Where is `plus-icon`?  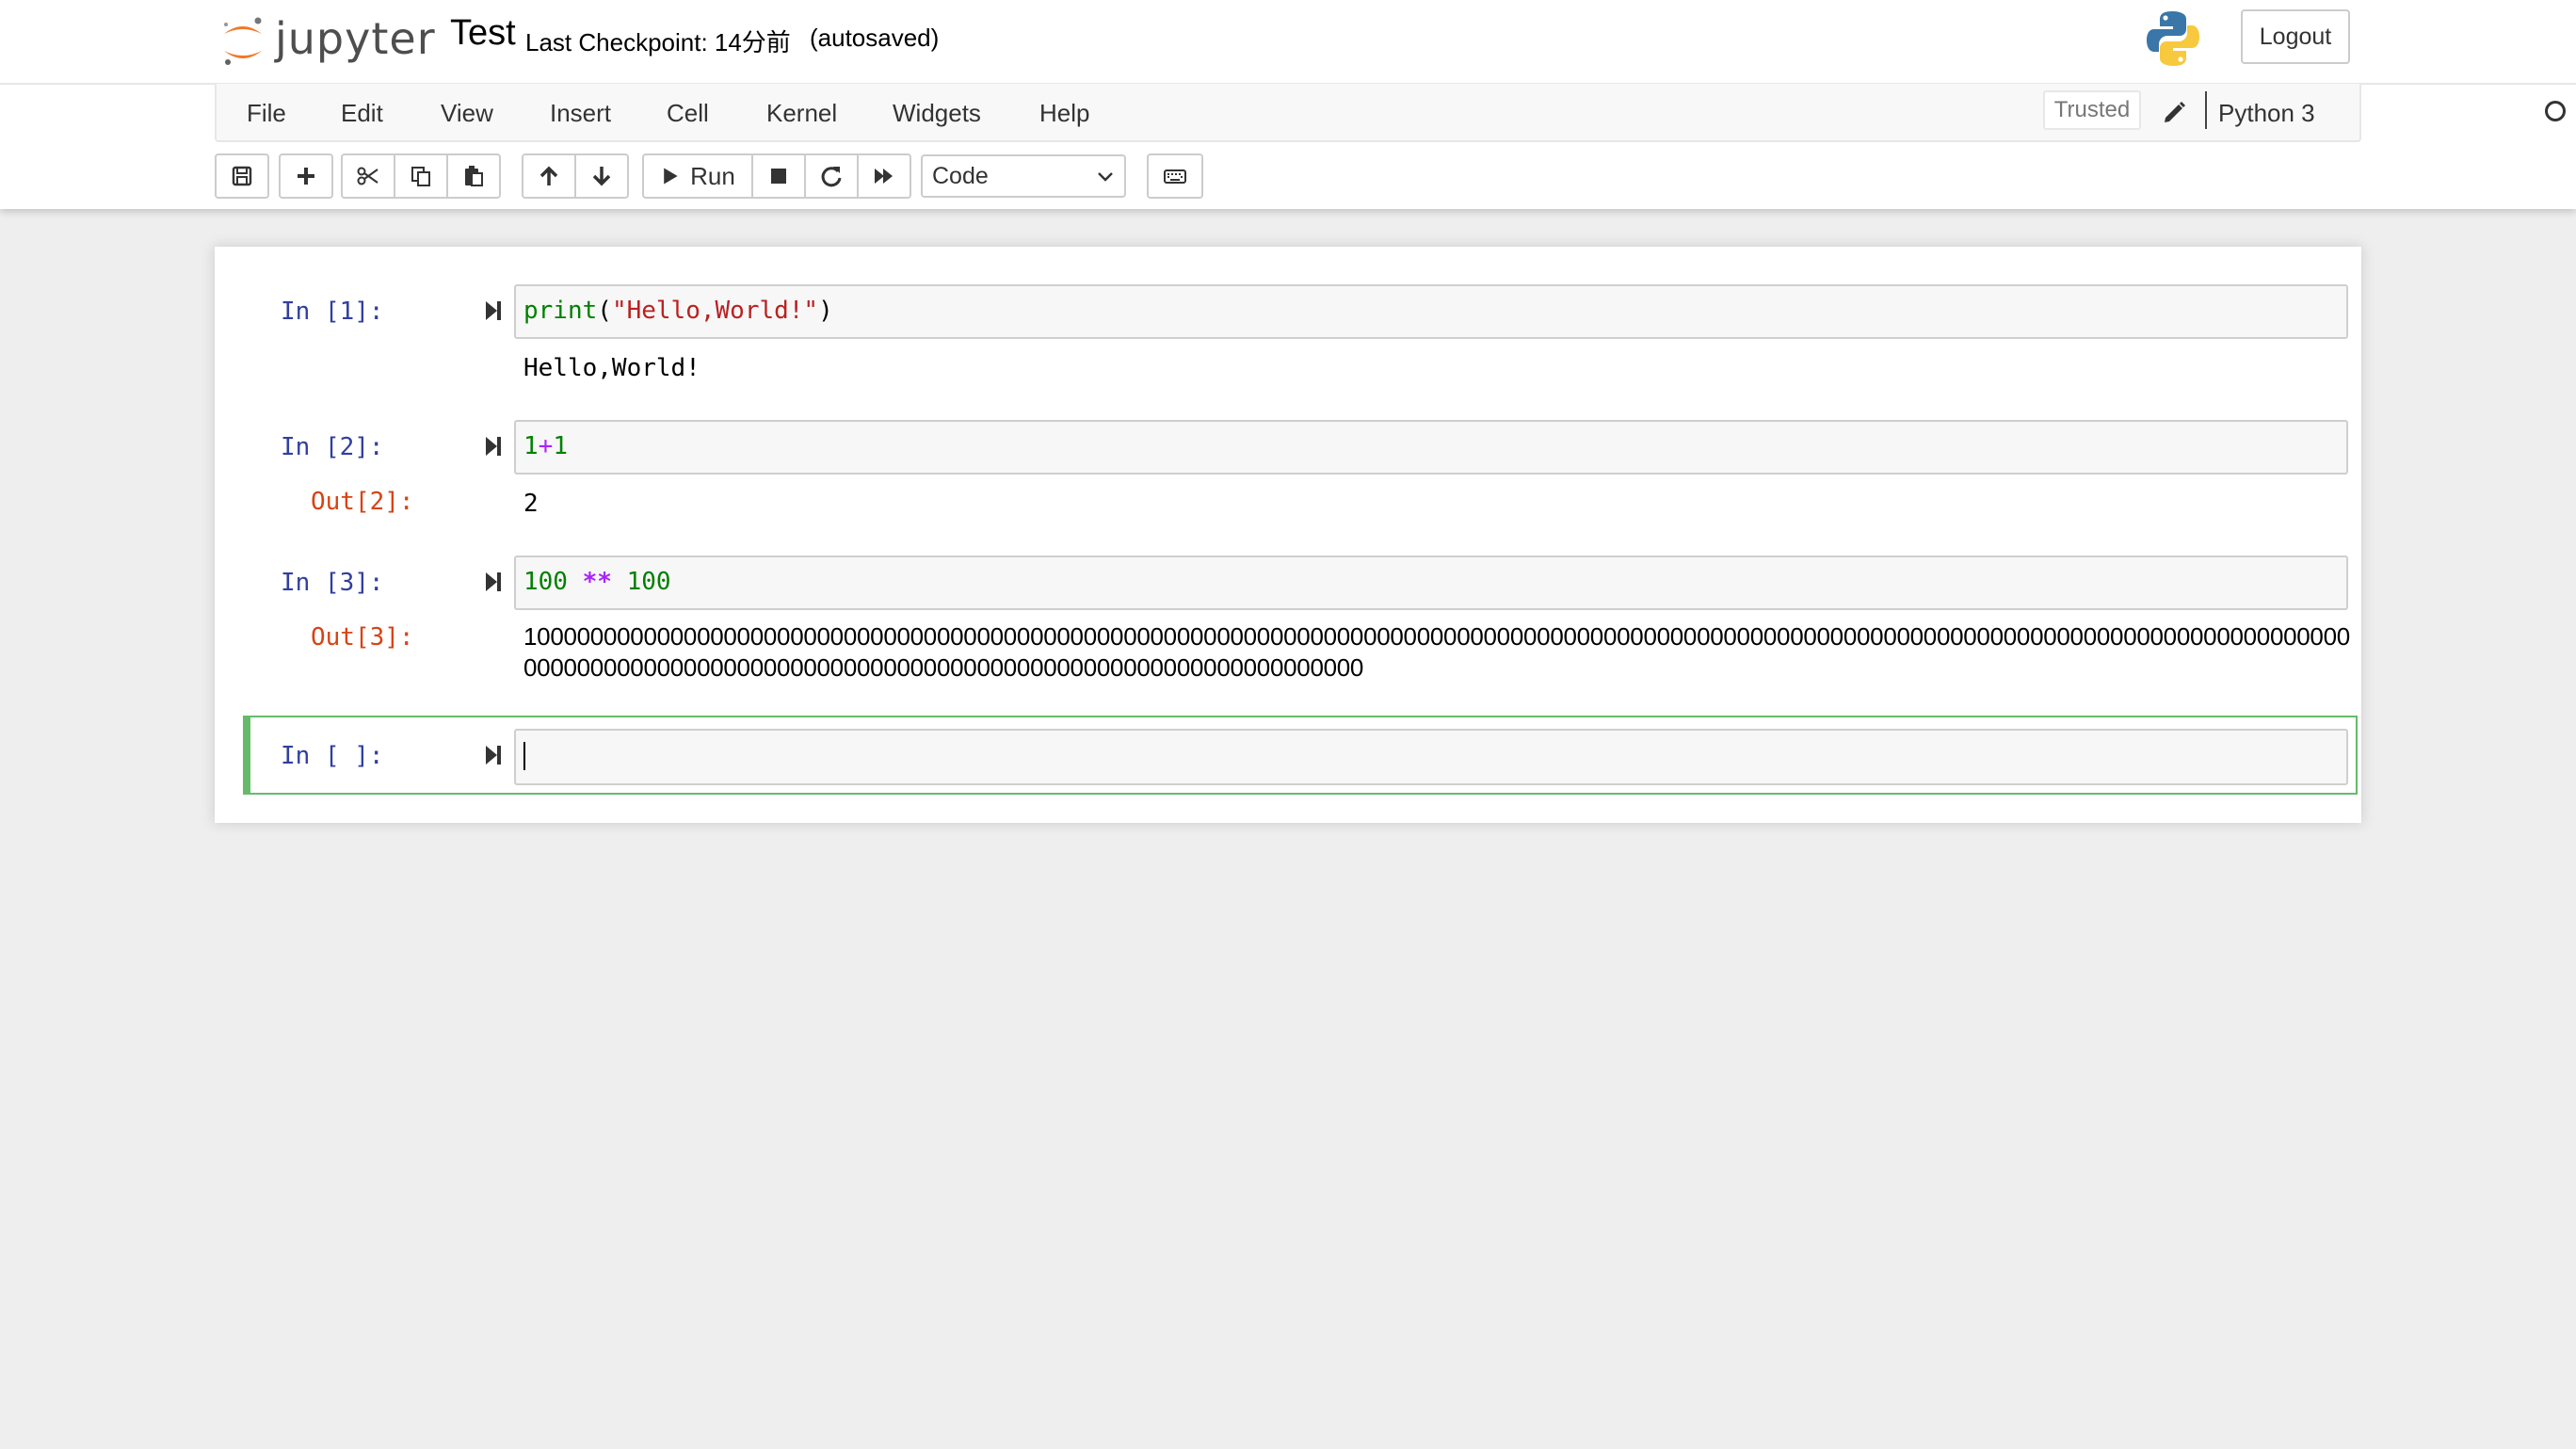
plus-icon is located at coordinates (306, 176).